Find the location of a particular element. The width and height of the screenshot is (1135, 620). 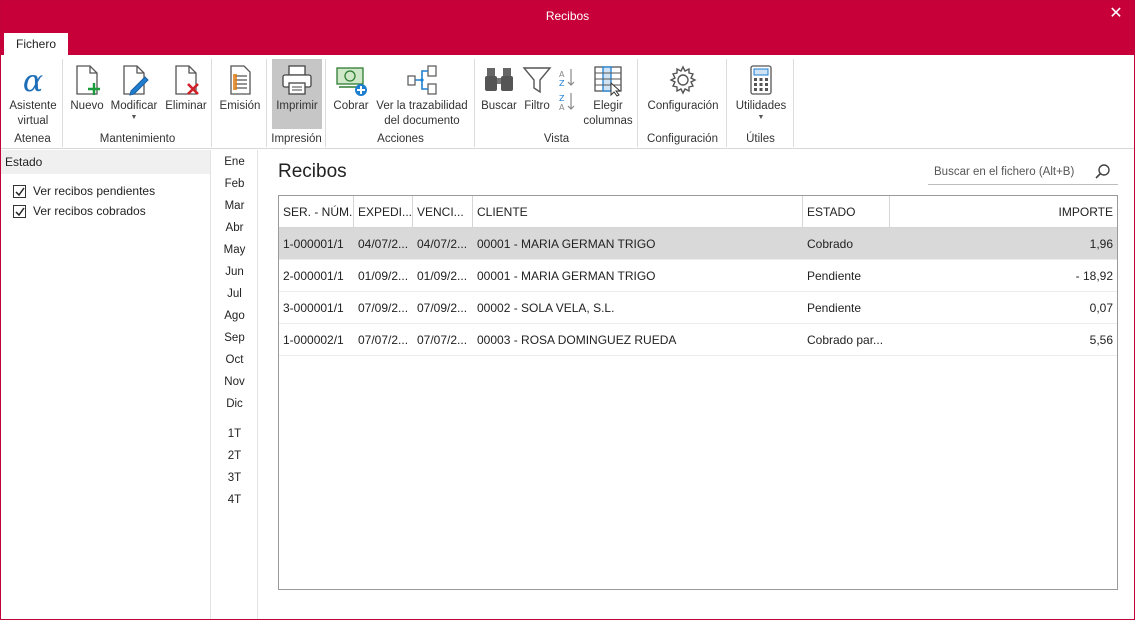

trazabilidad-label-1: Ver la trazabilidad is located at coordinates (422, 106).